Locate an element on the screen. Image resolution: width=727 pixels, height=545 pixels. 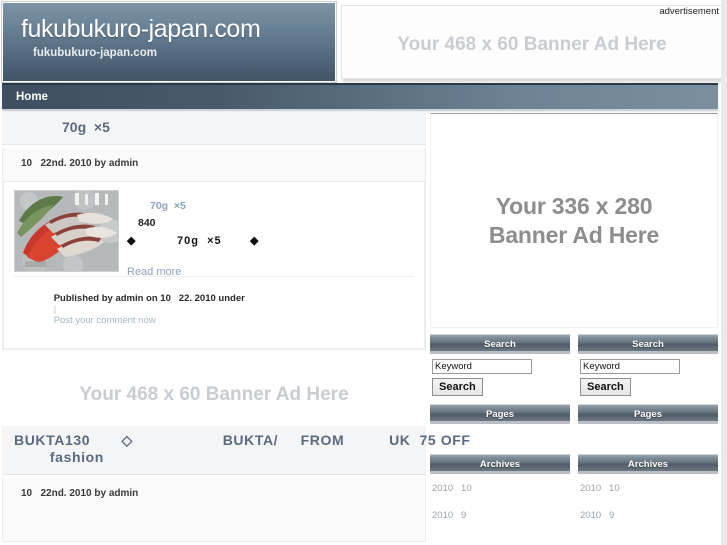
site-tagline: fukubukuro-japan.com is located at coordinates (95, 53).